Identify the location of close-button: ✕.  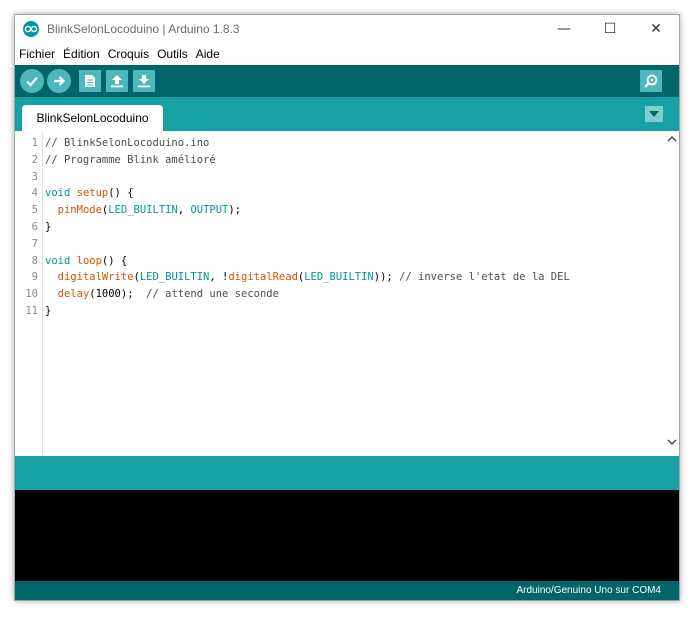
(656, 29).